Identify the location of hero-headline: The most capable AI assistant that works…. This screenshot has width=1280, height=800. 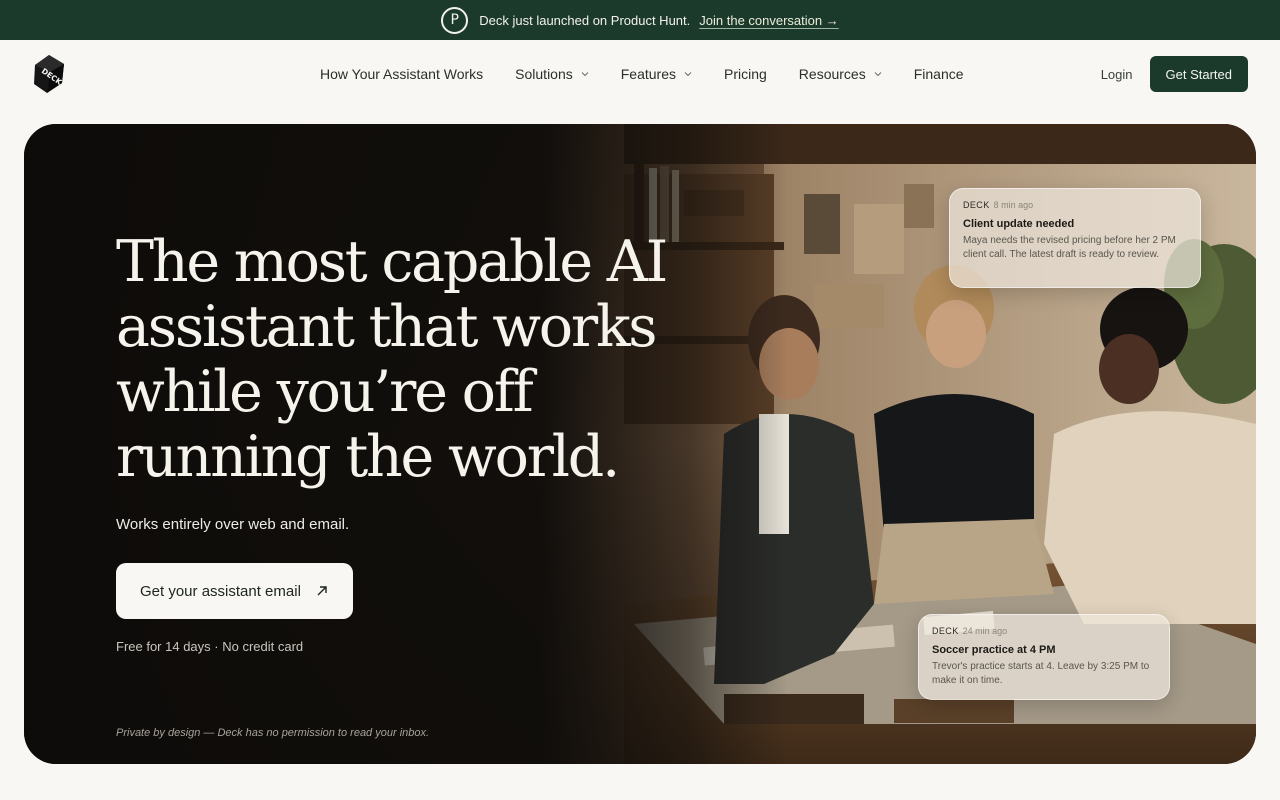
(396, 360).